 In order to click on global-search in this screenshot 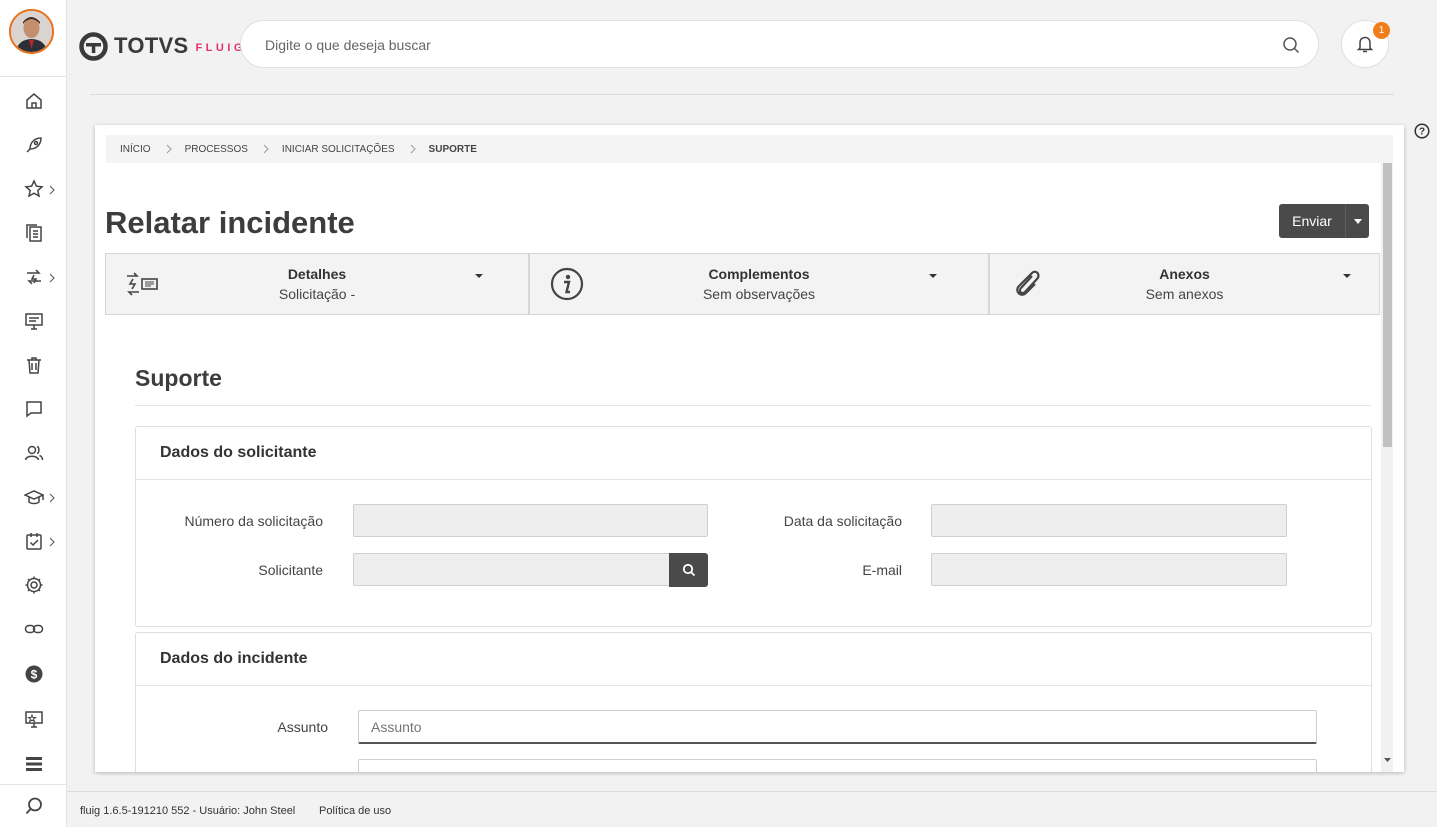, I will do `click(779, 44)`.